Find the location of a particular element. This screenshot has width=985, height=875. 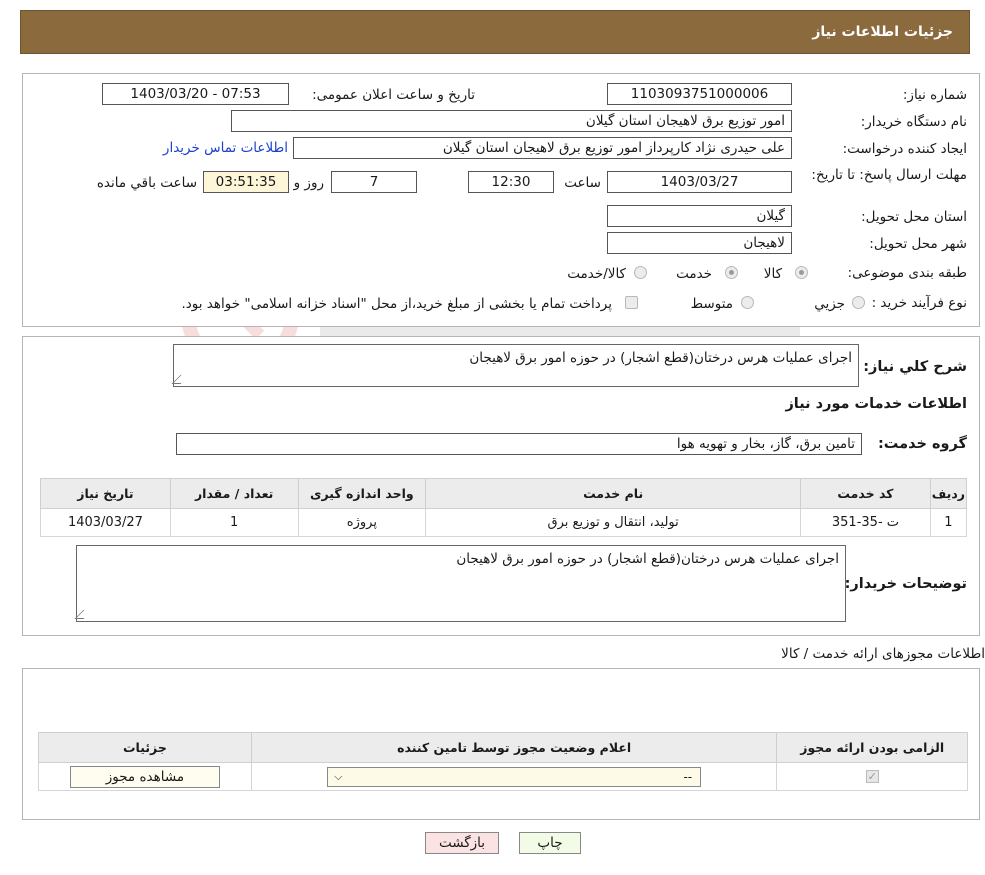

col-code: کد خدمت is located at coordinates (865, 493).